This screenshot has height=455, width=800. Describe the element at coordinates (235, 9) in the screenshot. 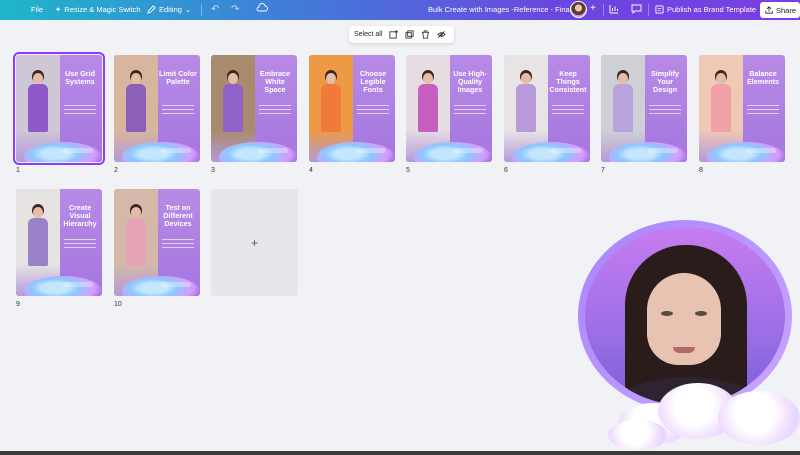

I see `redo-icon: ↷` at that location.